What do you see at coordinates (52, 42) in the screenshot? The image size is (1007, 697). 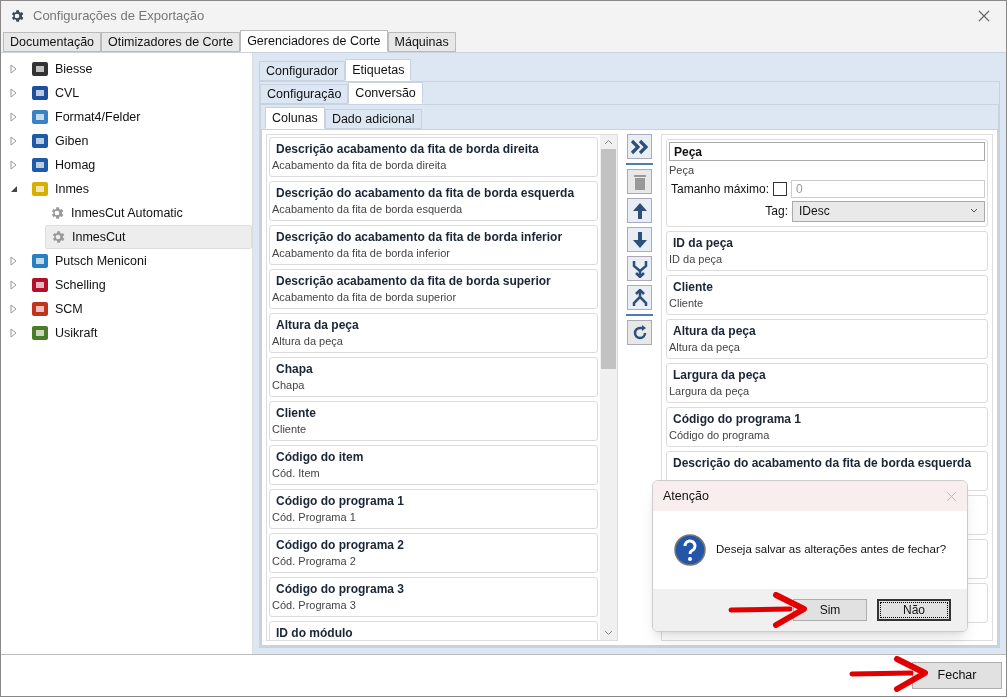 I see `tab: Documentação` at bounding box center [52, 42].